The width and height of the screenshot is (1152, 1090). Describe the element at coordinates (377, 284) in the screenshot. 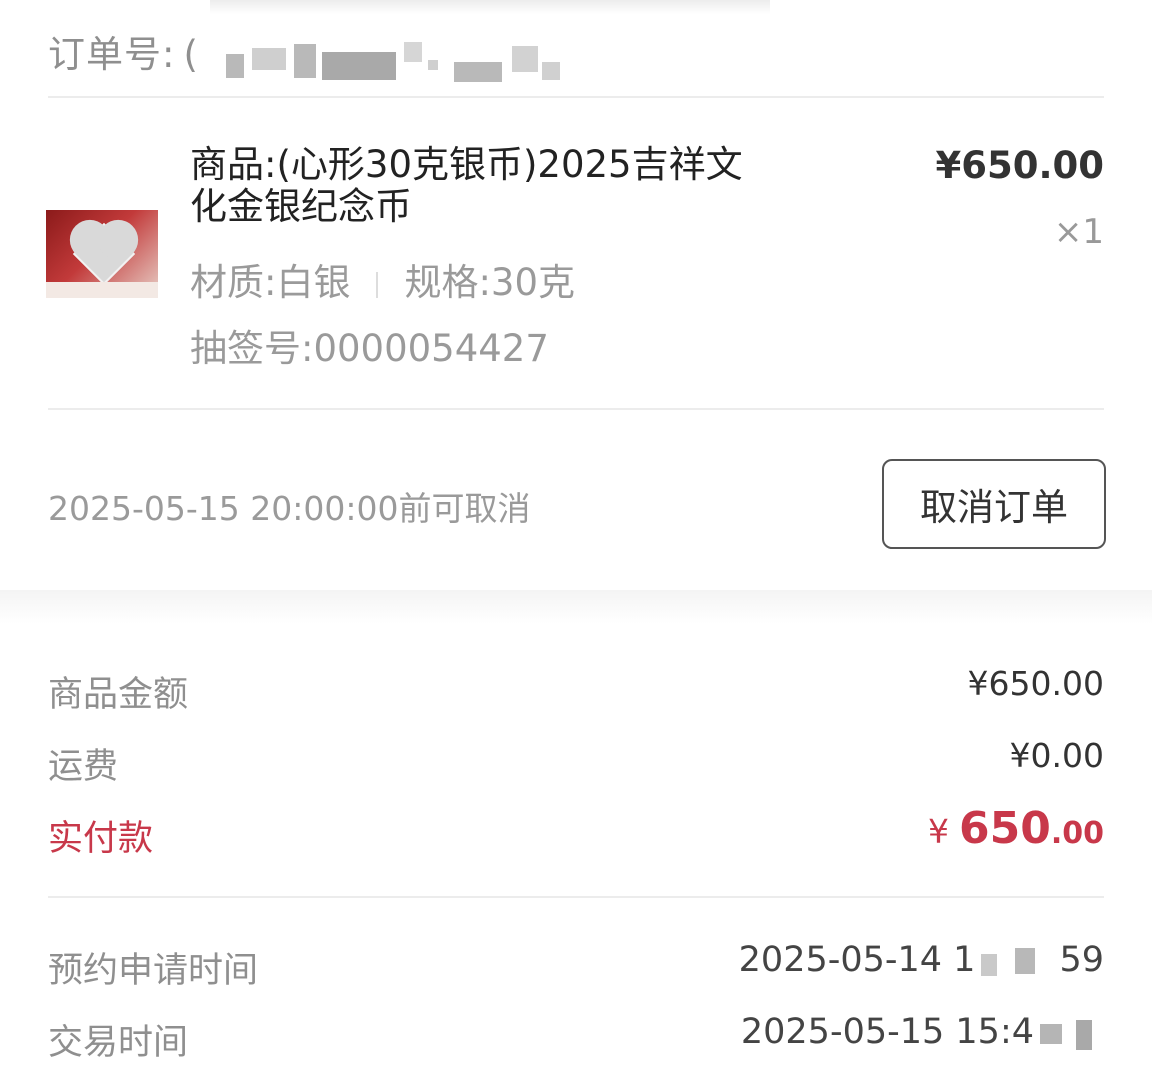

I see `spec-separator` at that location.